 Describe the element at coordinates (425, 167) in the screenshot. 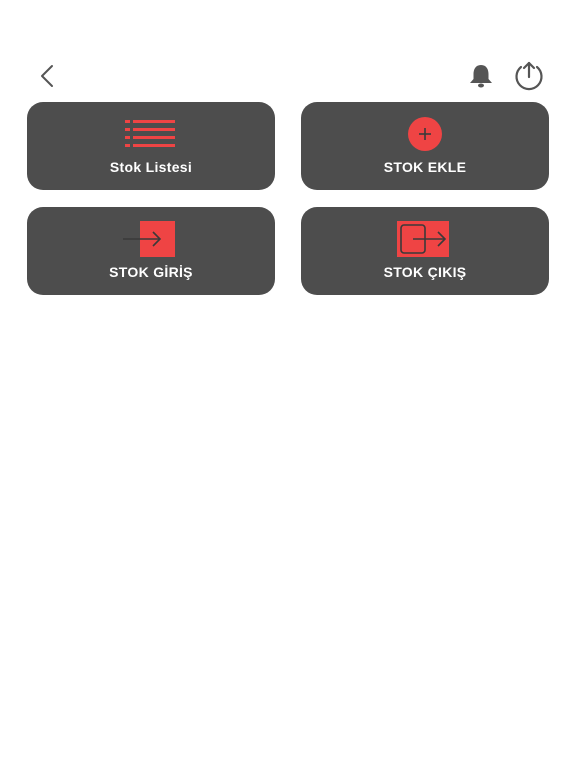

I see `stok-ekle-label: STOK EKLE` at that location.